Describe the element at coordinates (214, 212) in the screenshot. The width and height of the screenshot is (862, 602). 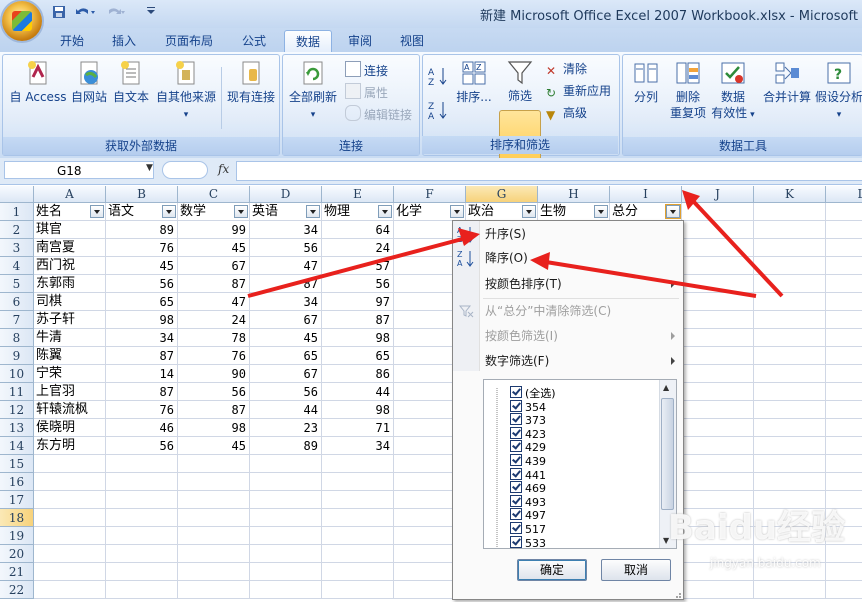
I see `header-cell: 数学` at that location.